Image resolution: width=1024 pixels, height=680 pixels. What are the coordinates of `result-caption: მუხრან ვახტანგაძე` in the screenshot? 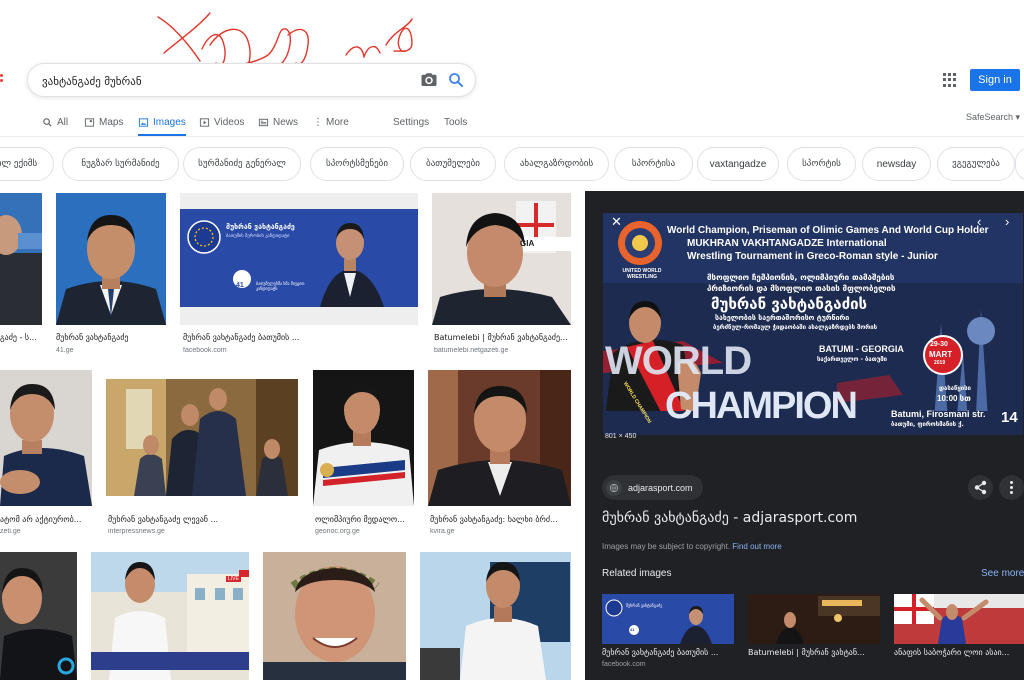 It's located at (111, 337).